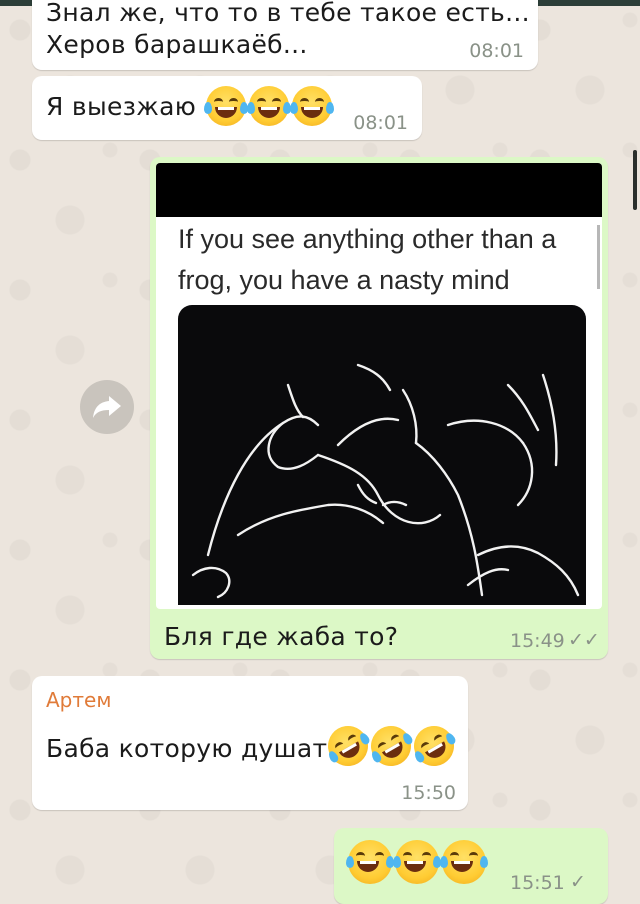  I want to click on scrollbar, so click(635, 180).